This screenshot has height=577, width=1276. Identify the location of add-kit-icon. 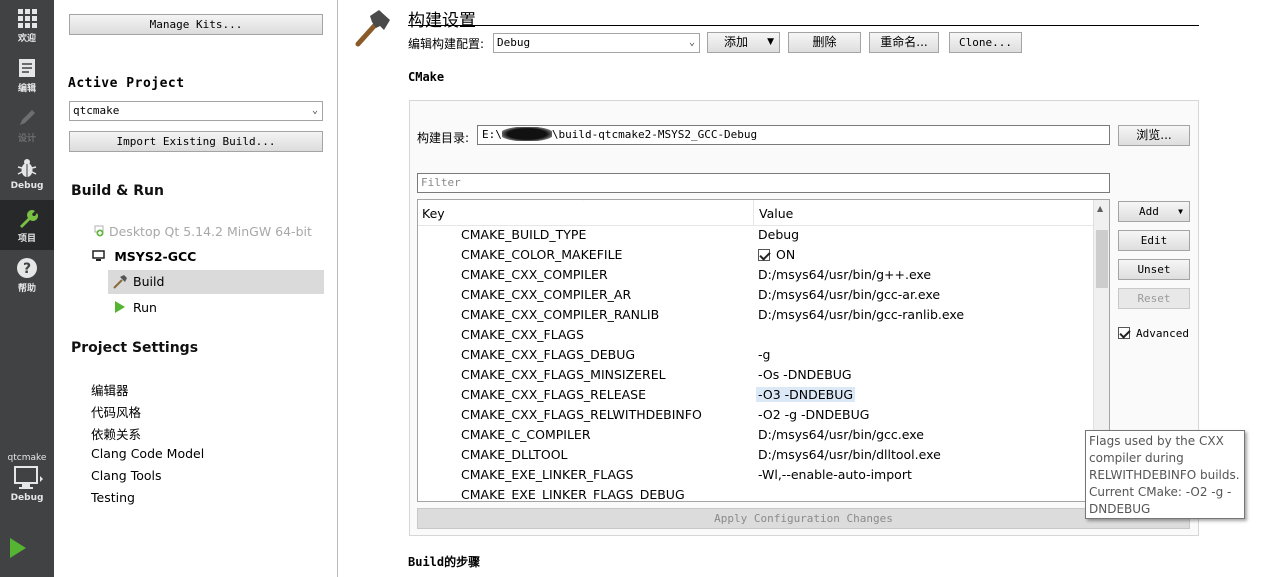
(99, 231).